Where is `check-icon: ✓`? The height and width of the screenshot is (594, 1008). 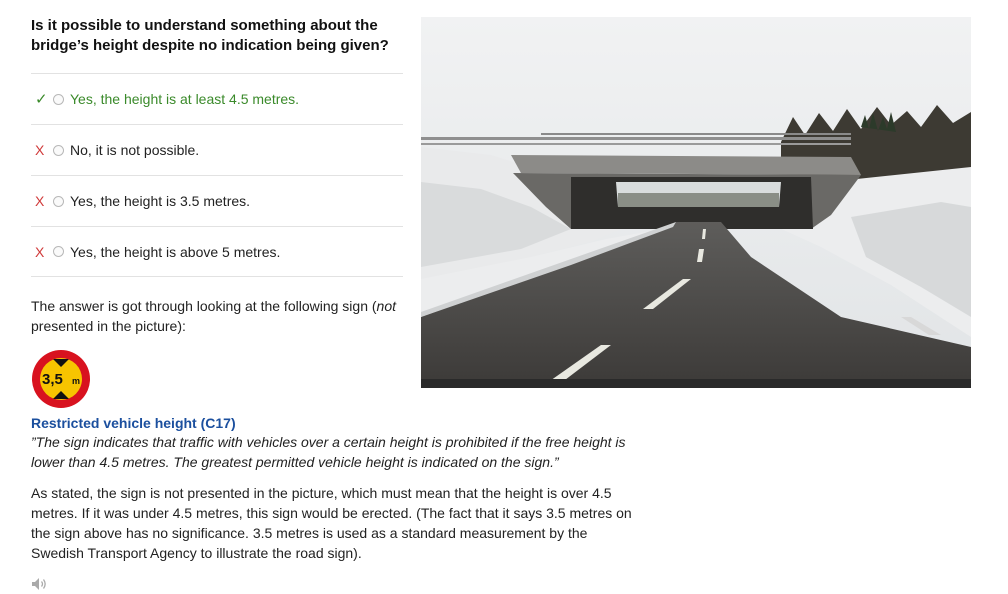 check-icon: ✓ is located at coordinates (41, 99).